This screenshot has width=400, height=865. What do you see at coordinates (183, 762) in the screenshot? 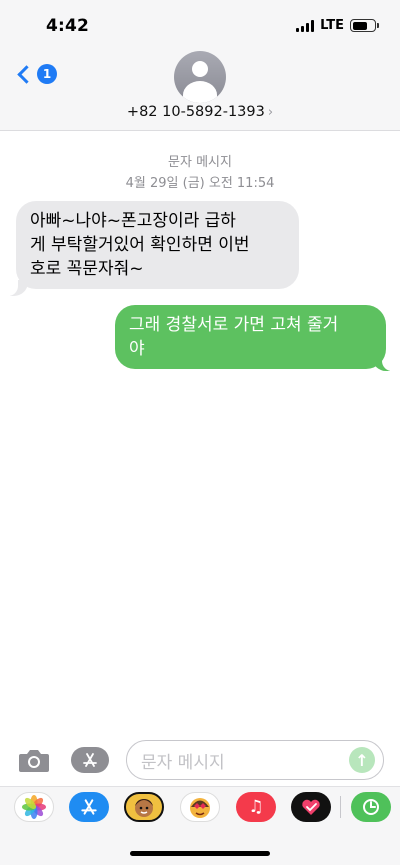
I see `message-input-placeholder: 문자 메시지` at bounding box center [183, 762].